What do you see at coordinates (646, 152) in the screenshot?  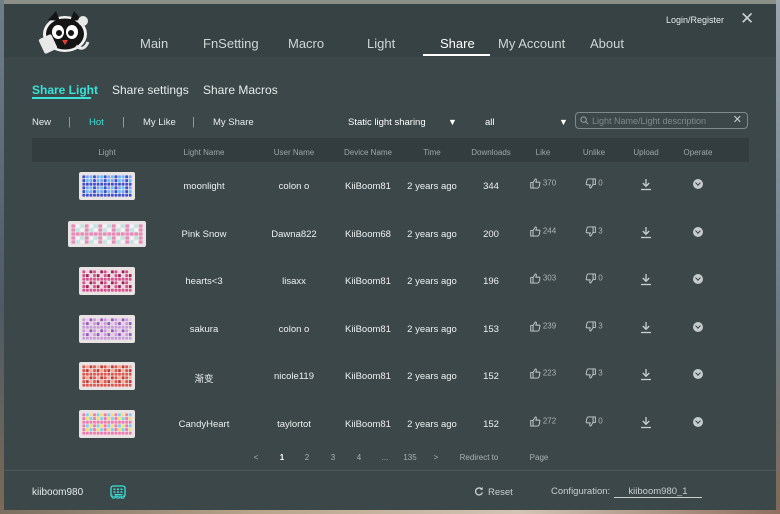 I see `column-header: Upload` at bounding box center [646, 152].